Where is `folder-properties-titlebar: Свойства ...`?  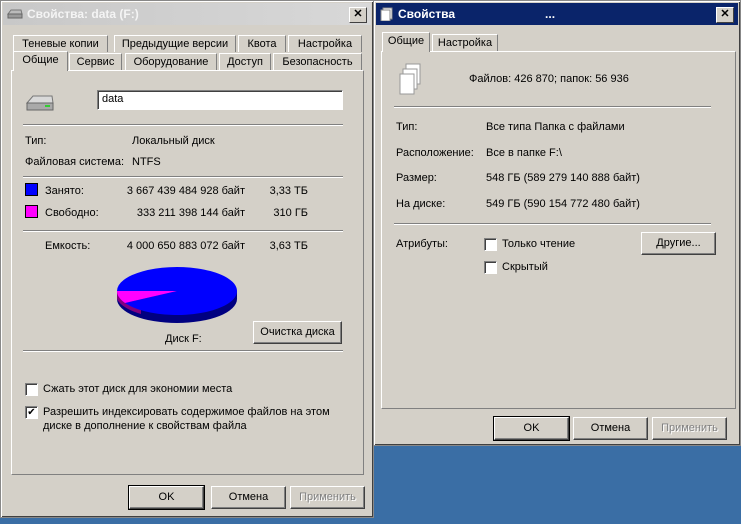
folder-properties-titlebar: Свойства ... is located at coordinates (557, 14).